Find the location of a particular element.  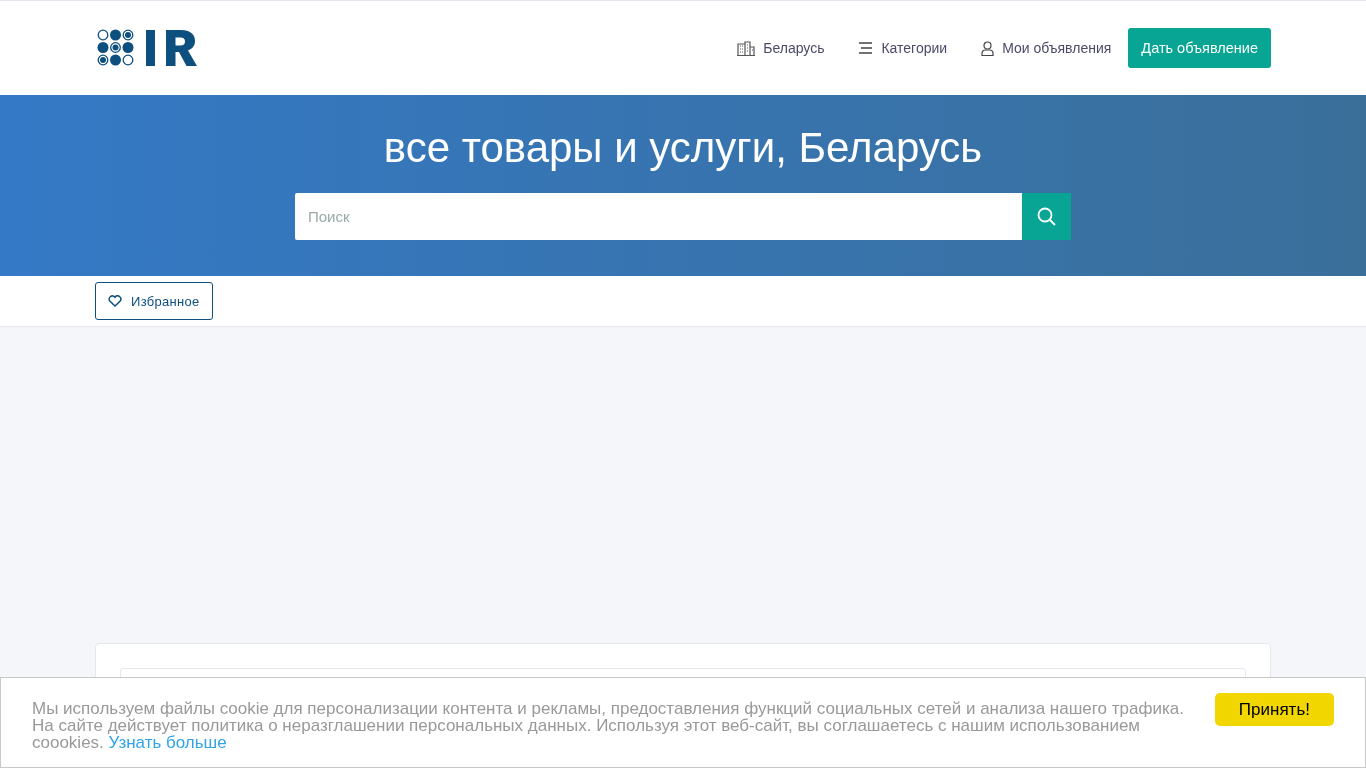

hero-title: все товары и услуги, Беларусь is located at coordinates (683, 148).